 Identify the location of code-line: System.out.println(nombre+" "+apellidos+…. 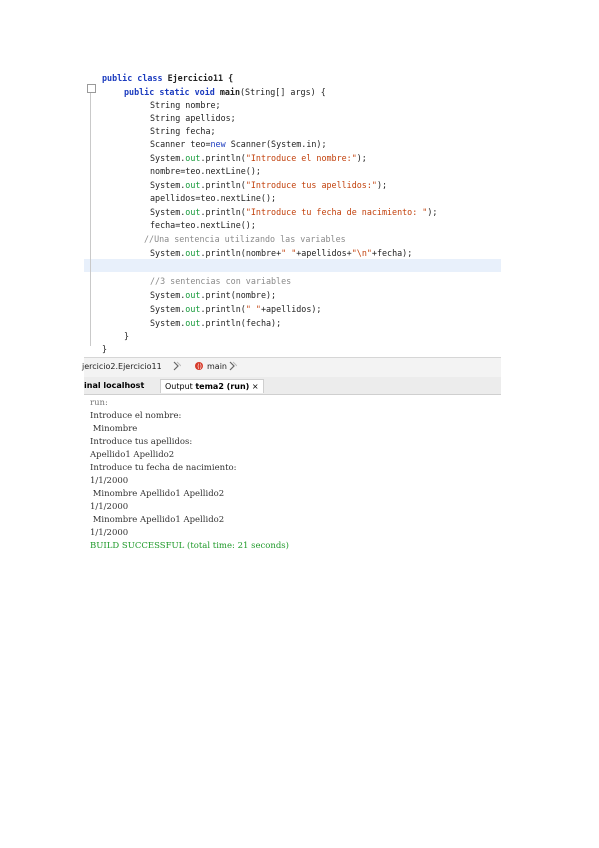
(281, 253).